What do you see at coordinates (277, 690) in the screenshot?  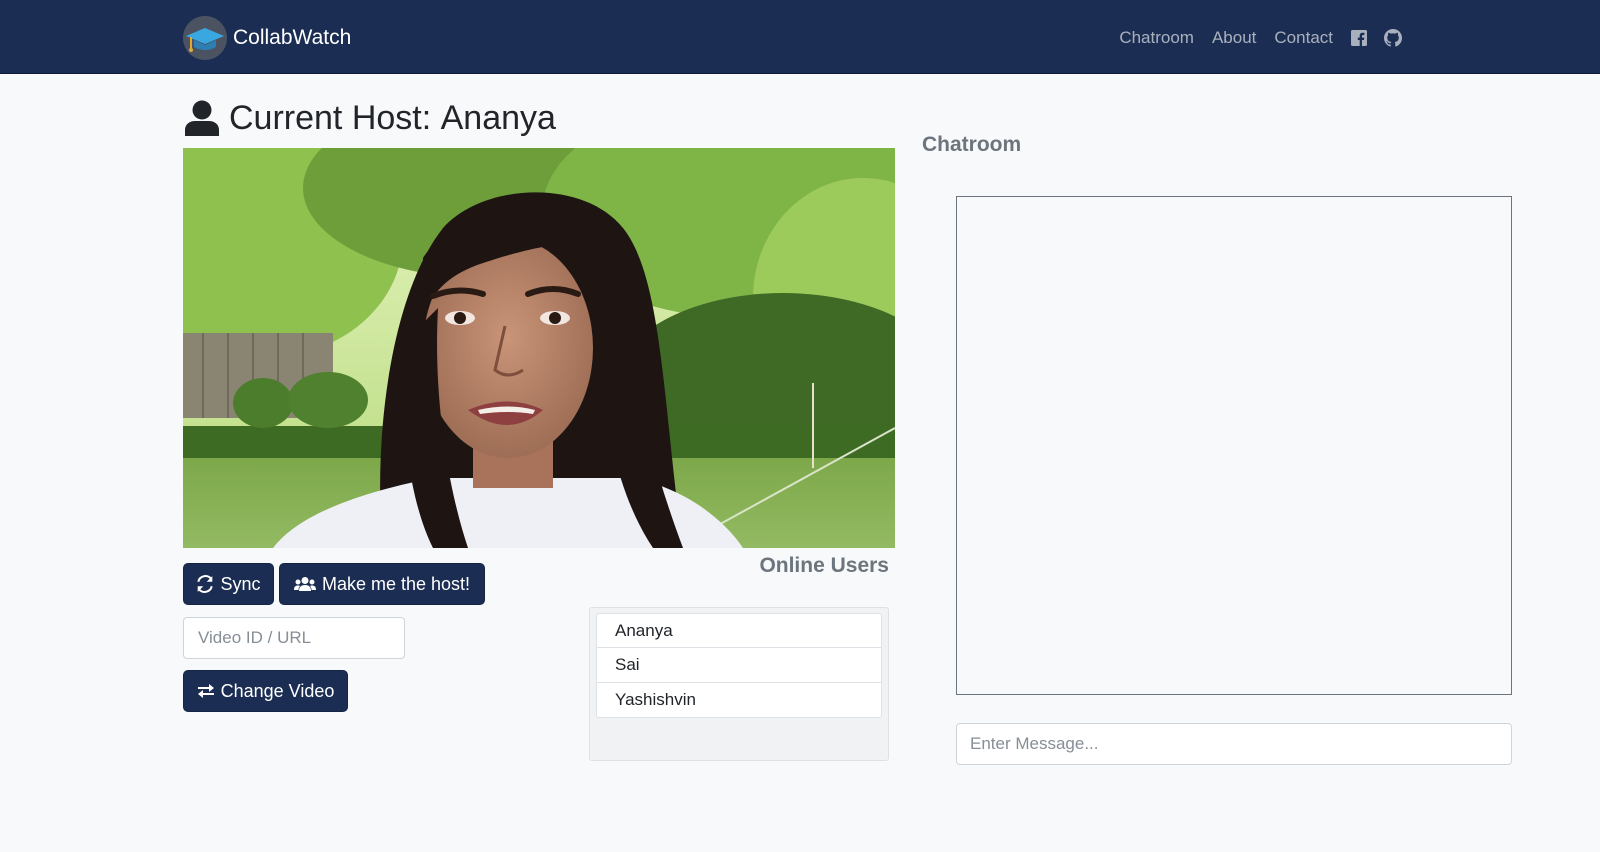 I see `change-video-button-label: Change Video` at bounding box center [277, 690].